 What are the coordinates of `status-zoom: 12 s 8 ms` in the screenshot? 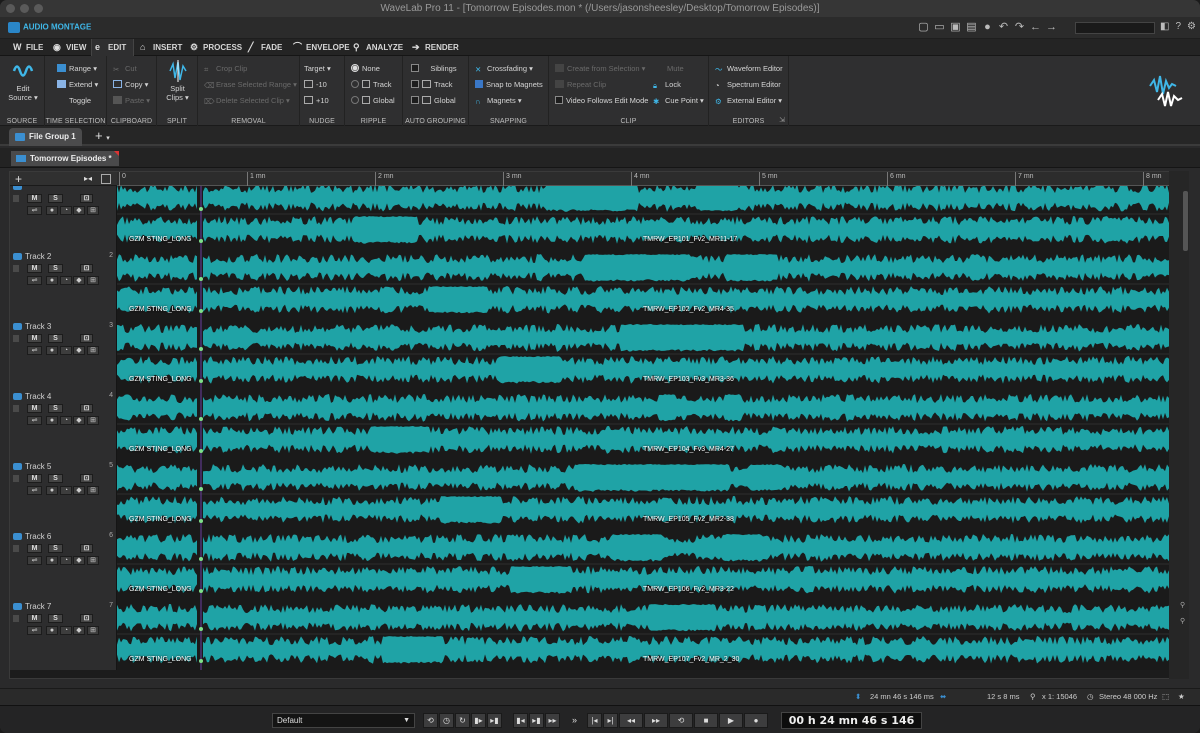 It's located at (1003, 696).